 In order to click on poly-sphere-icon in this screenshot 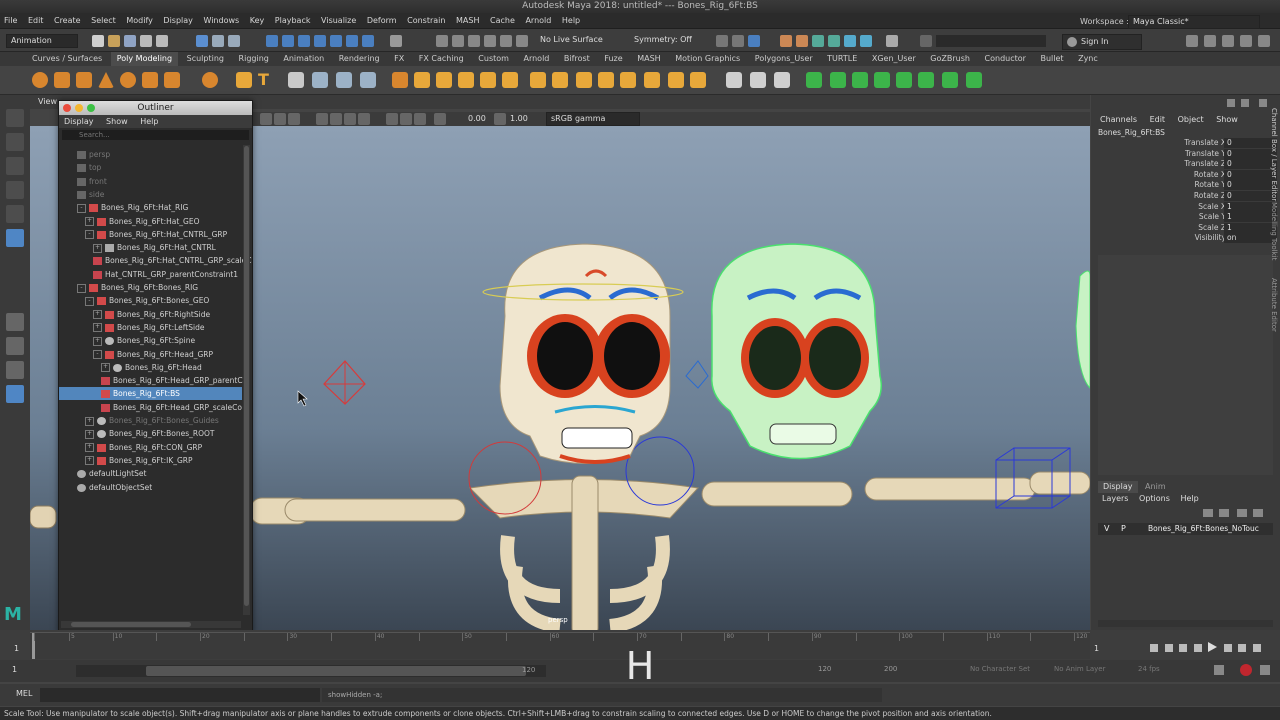, I will do `click(40, 80)`.